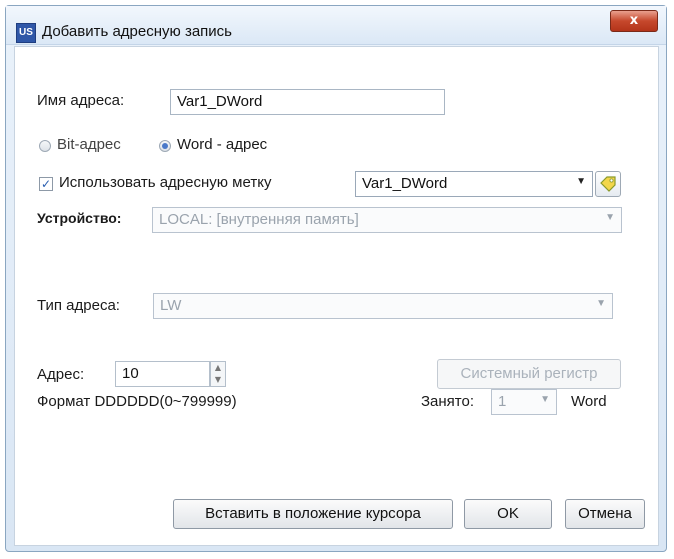 Image resolution: width=674 pixels, height=559 pixels. I want to click on tag-select-value: Var1_DWord, so click(405, 183).